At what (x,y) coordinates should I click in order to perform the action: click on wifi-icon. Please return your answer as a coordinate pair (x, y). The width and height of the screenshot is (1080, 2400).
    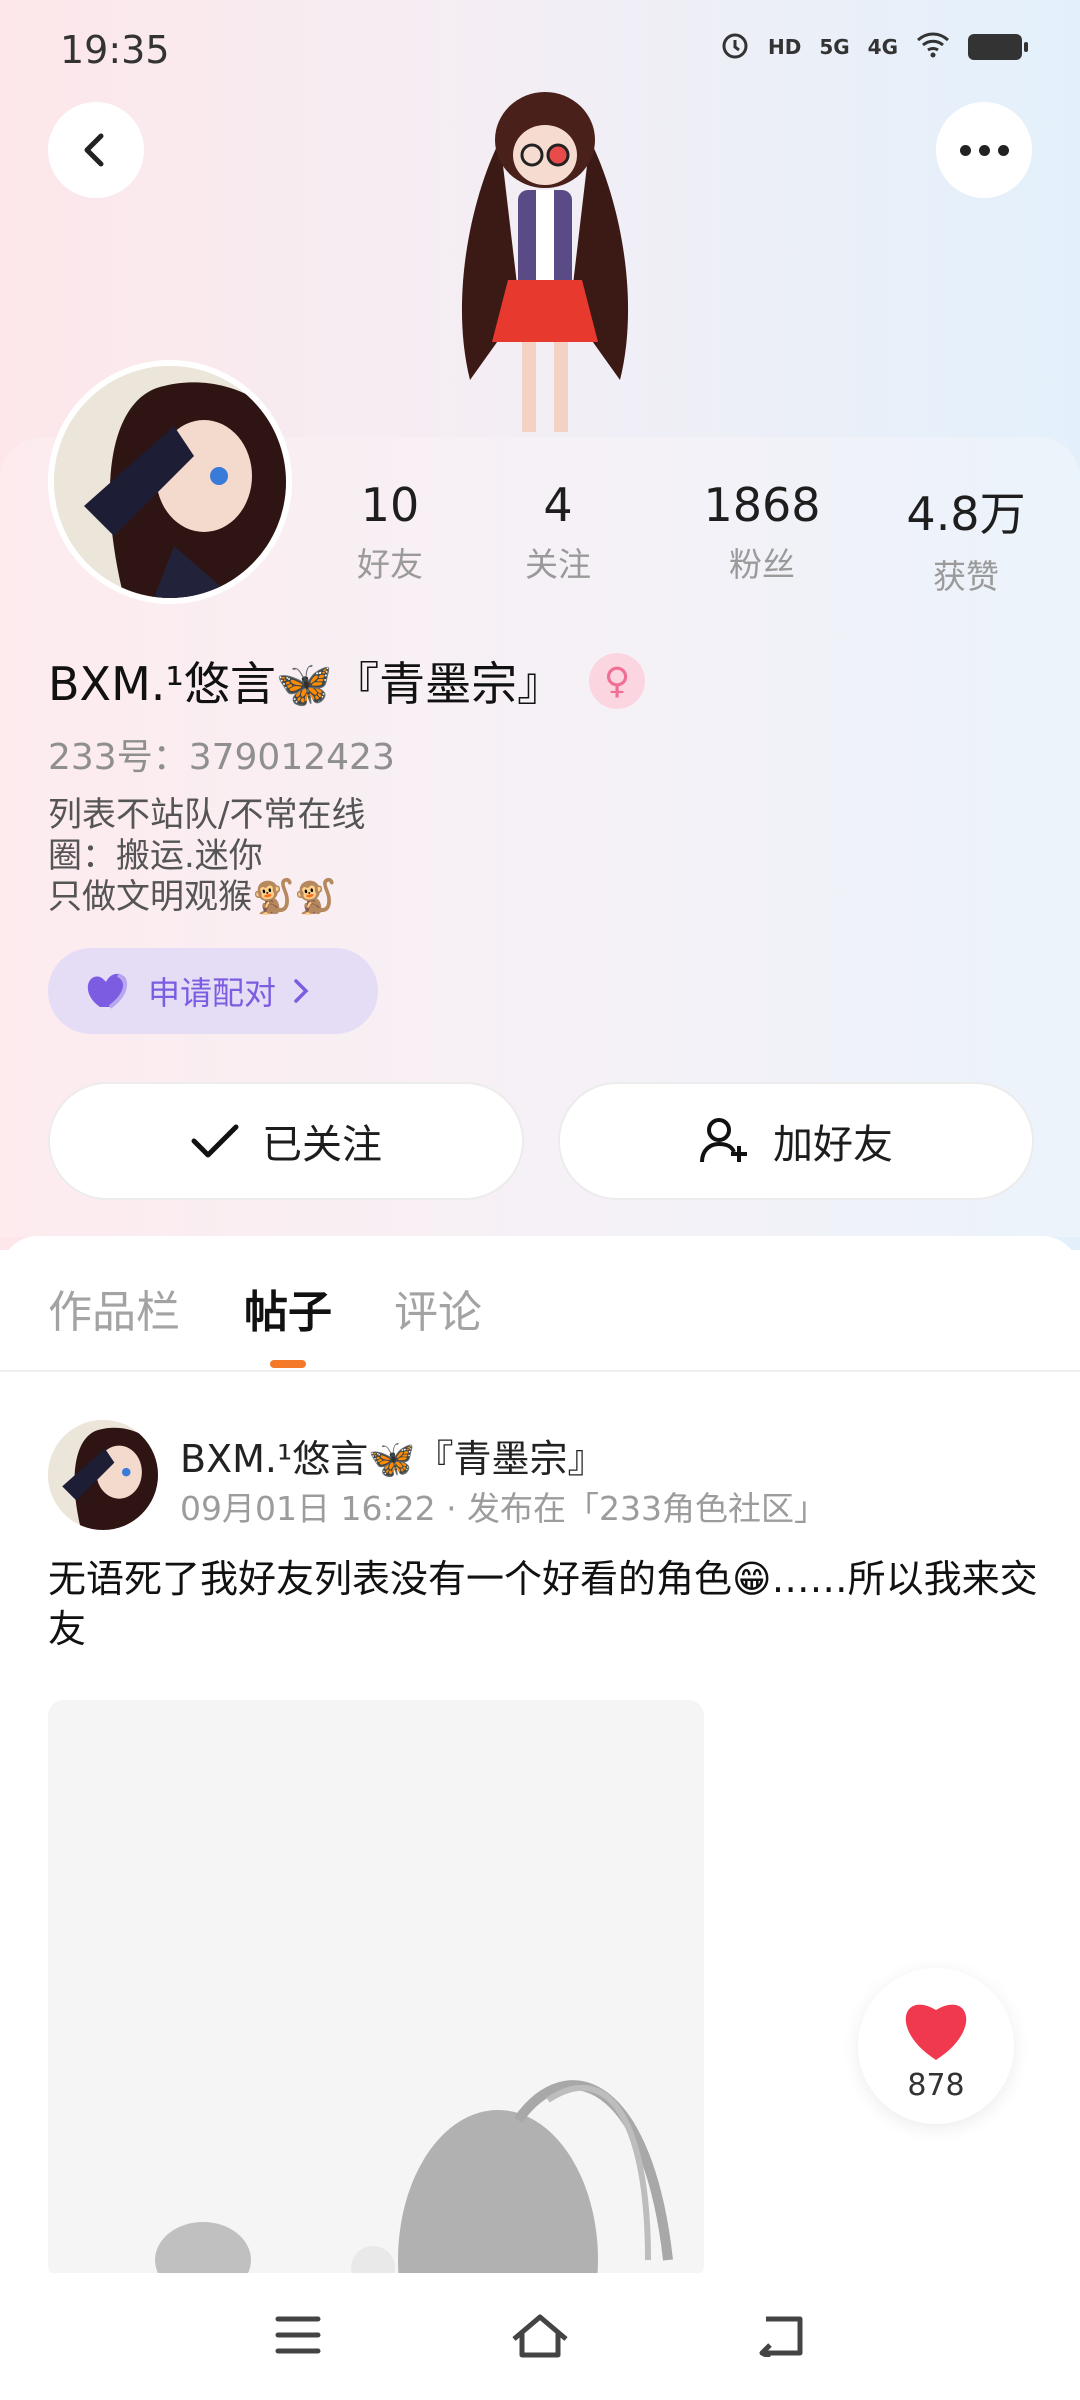
    Looking at the image, I should click on (933, 47).